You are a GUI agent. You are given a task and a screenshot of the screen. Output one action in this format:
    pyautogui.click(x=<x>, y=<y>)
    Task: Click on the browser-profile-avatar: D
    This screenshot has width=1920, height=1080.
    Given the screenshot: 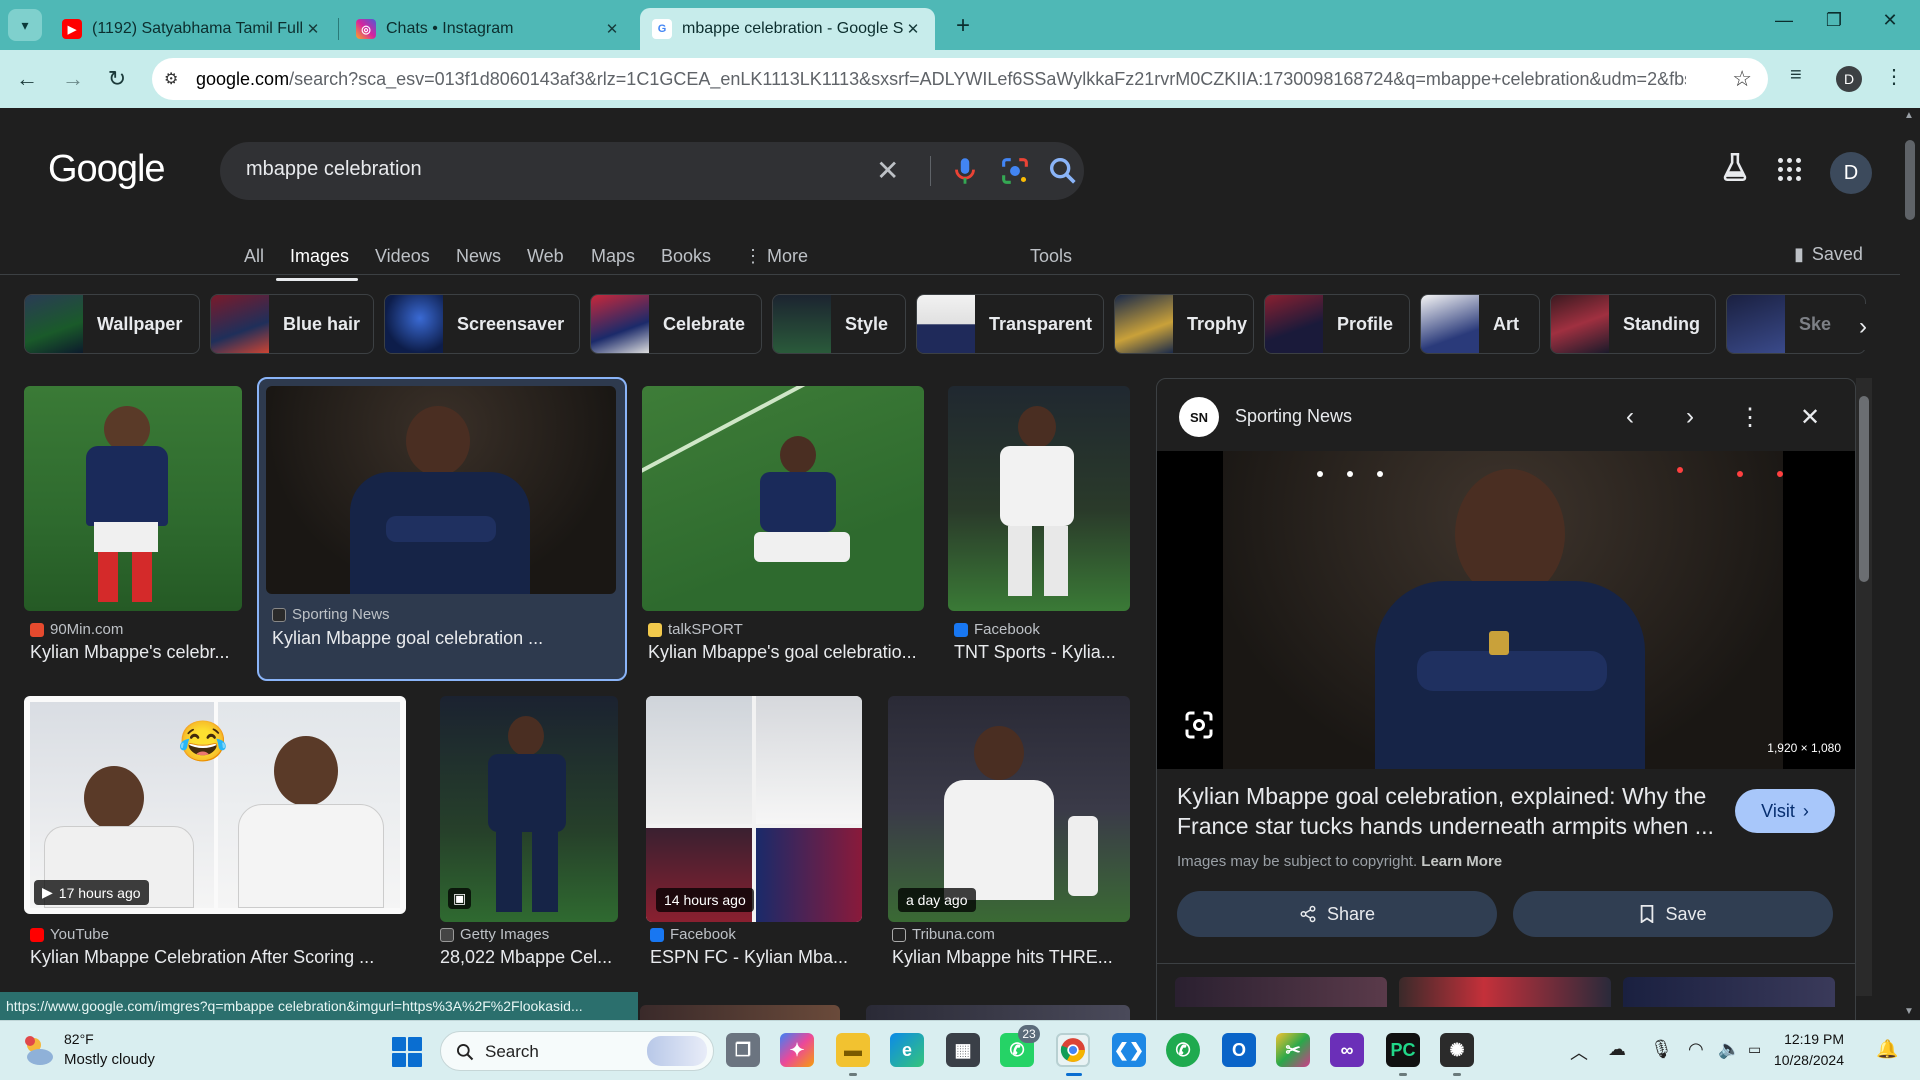 What is the action you would take?
    pyautogui.click(x=1849, y=79)
    